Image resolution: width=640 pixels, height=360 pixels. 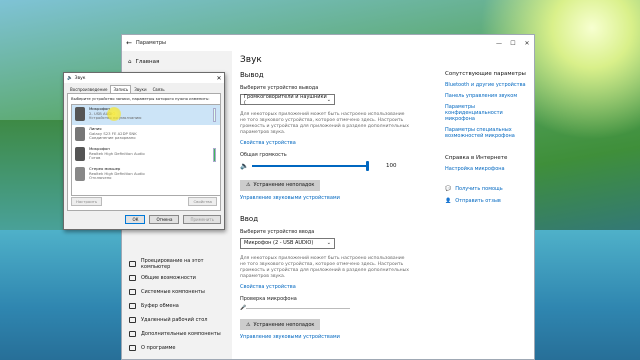 What do you see at coordinates (132, 264) in the screenshot?
I see `projection-icon` at bounding box center [132, 264].